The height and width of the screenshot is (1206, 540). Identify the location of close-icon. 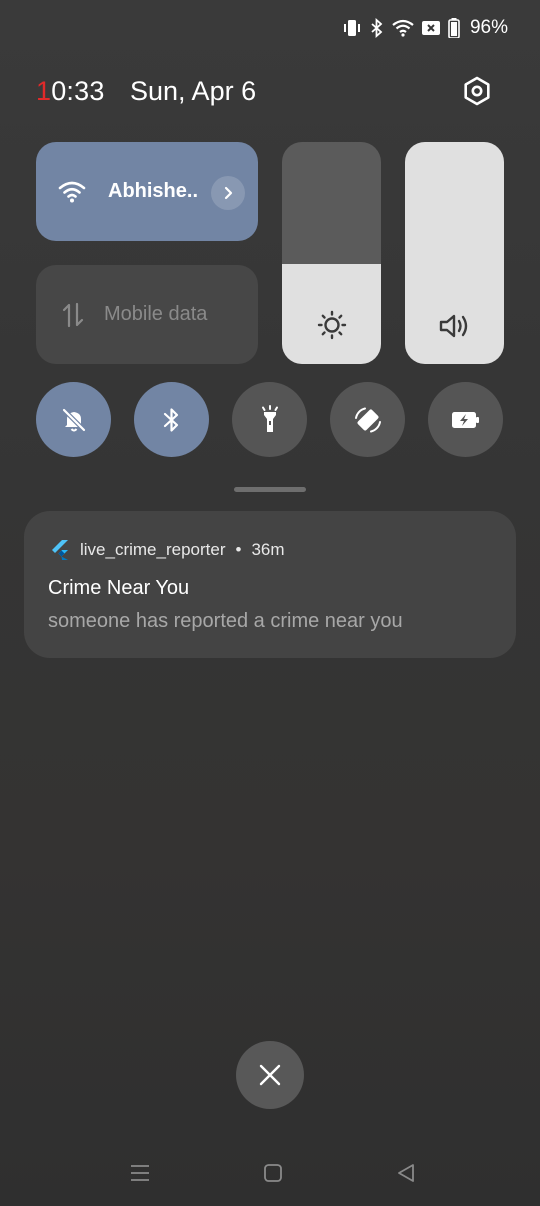
(270, 1075).